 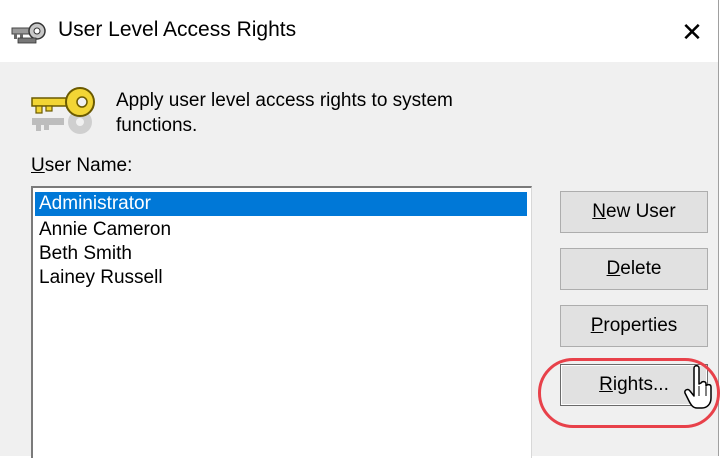 What do you see at coordinates (63, 110) in the screenshot?
I see `key-icon` at bounding box center [63, 110].